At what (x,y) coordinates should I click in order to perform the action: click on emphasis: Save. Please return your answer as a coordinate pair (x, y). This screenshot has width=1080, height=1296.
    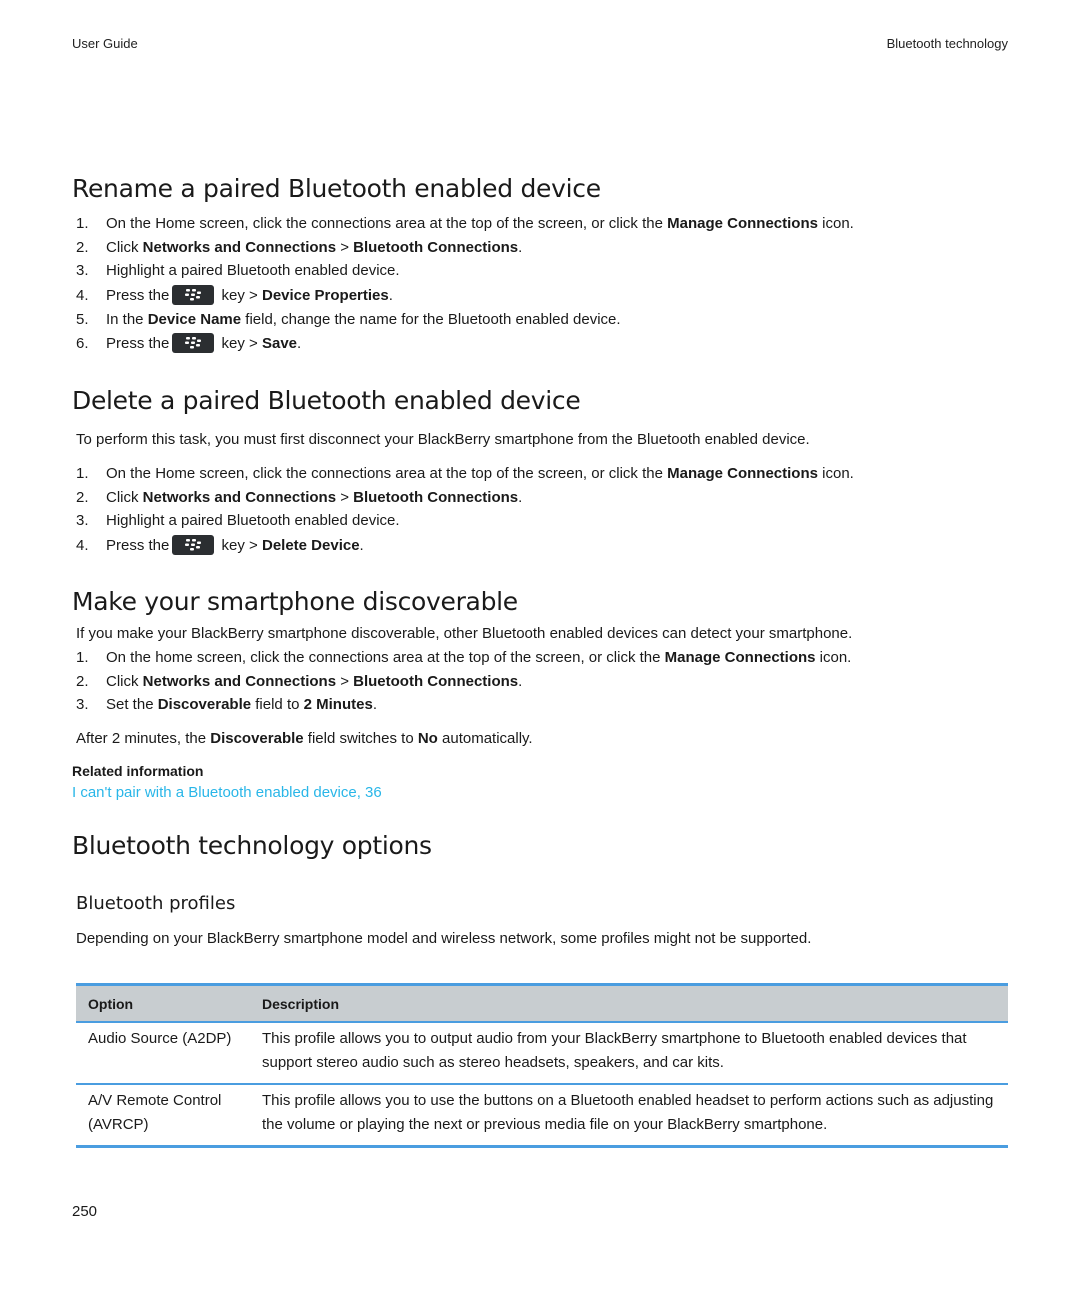
    Looking at the image, I should click on (279, 343).